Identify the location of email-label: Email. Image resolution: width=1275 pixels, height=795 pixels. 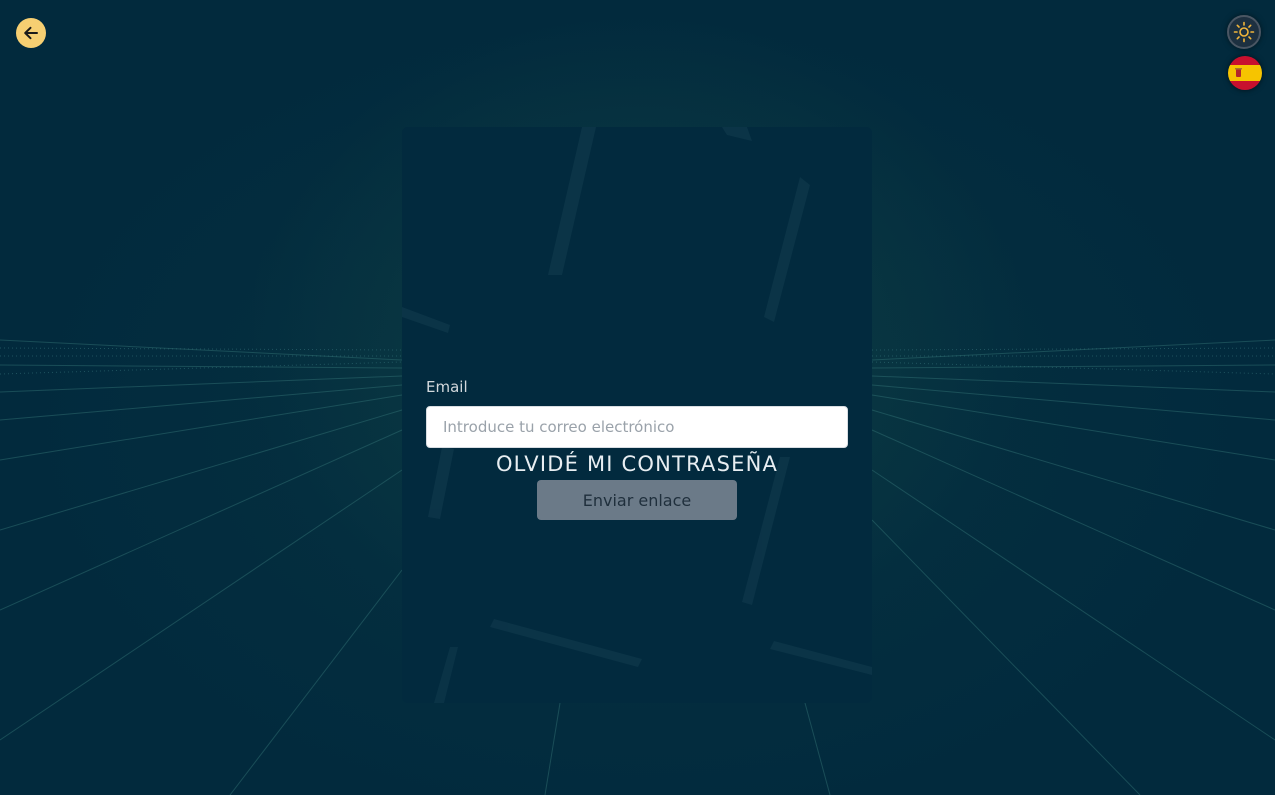
(447, 387).